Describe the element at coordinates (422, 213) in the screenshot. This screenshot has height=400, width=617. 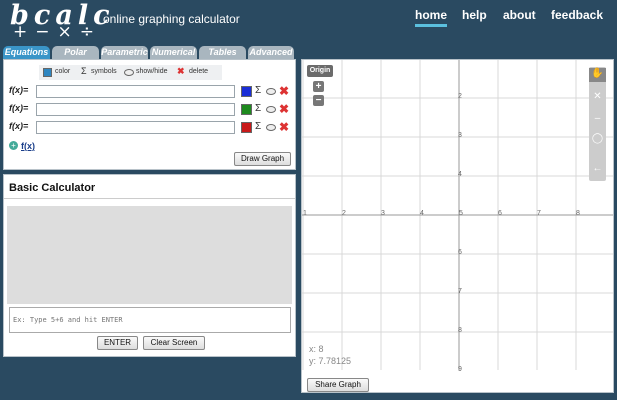
I see `x-tick-label: 4` at that location.